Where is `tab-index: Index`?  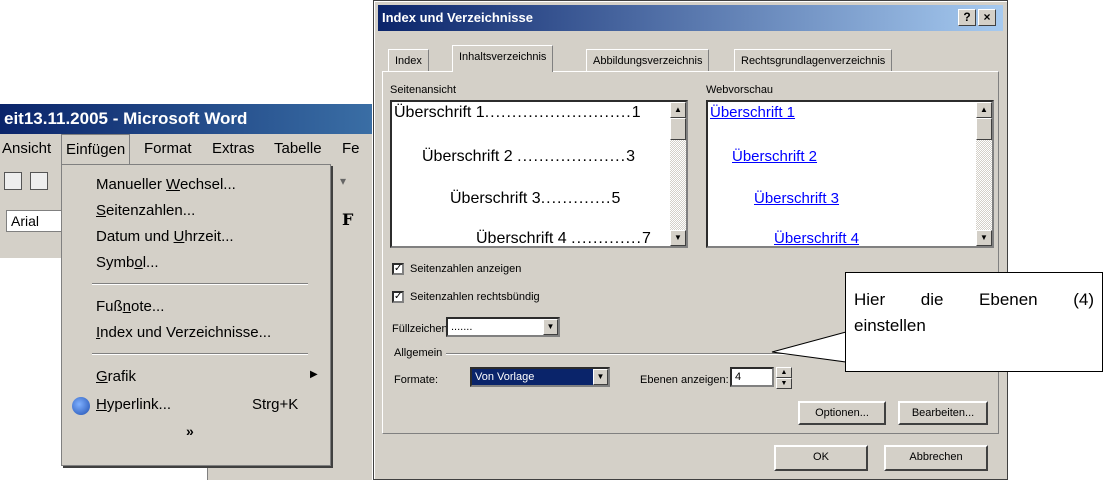 tab-index: Index is located at coordinates (408, 60).